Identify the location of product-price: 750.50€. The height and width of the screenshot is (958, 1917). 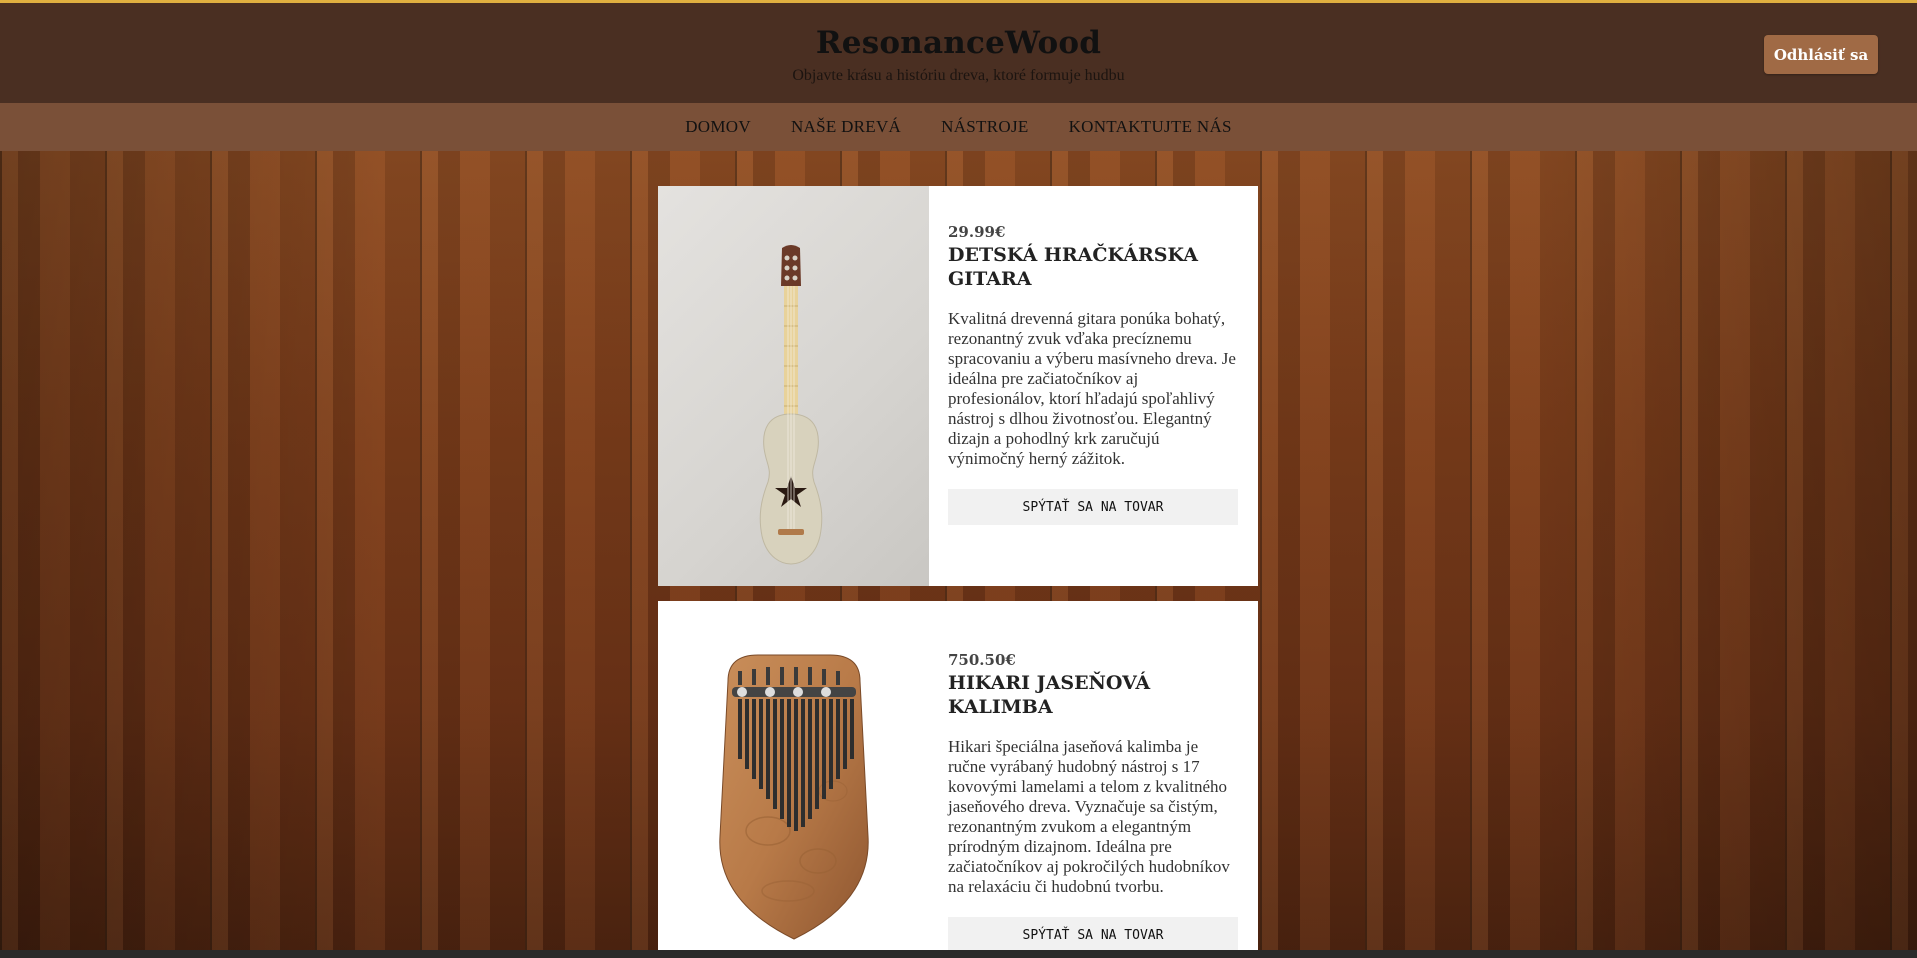
(982, 660).